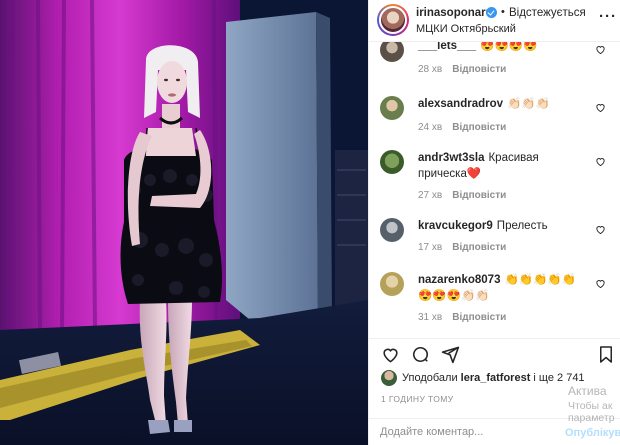  Describe the element at coordinates (430, 247) in the screenshot. I see `comment-time: 17 хв` at that location.